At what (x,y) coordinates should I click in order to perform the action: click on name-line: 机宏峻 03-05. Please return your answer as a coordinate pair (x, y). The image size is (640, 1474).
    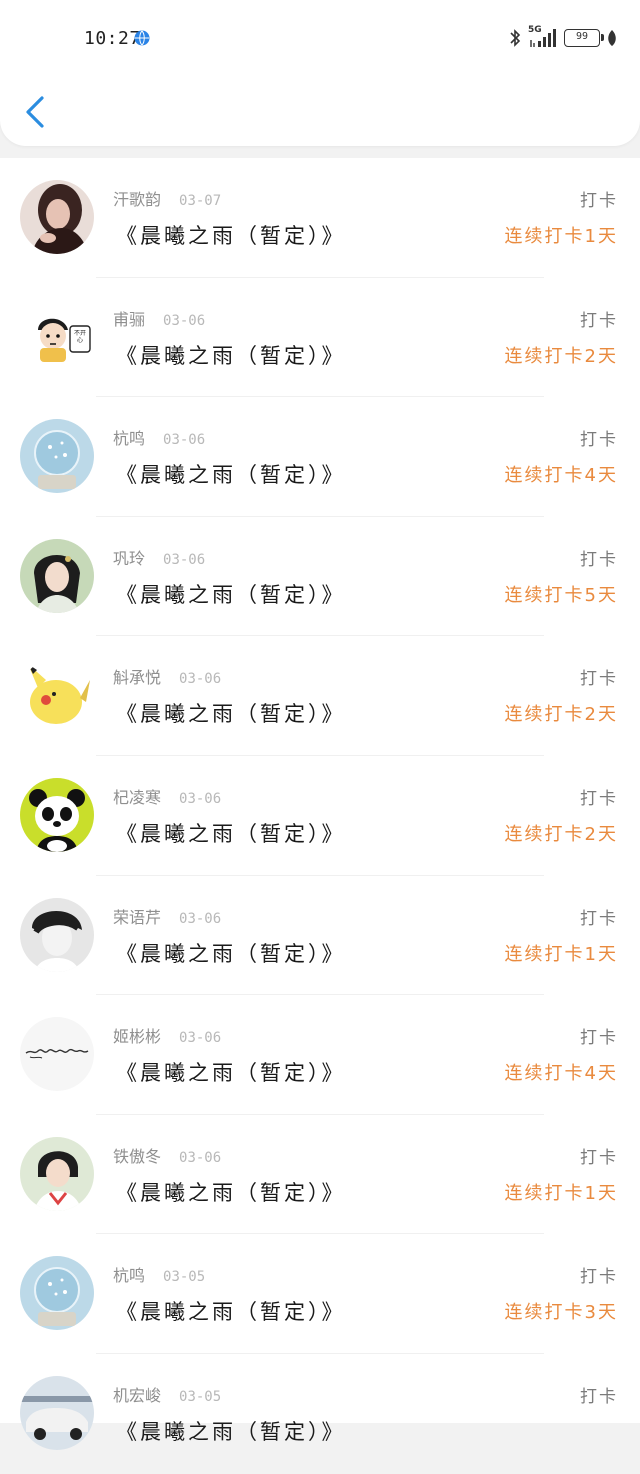
    Looking at the image, I should click on (167, 1394).